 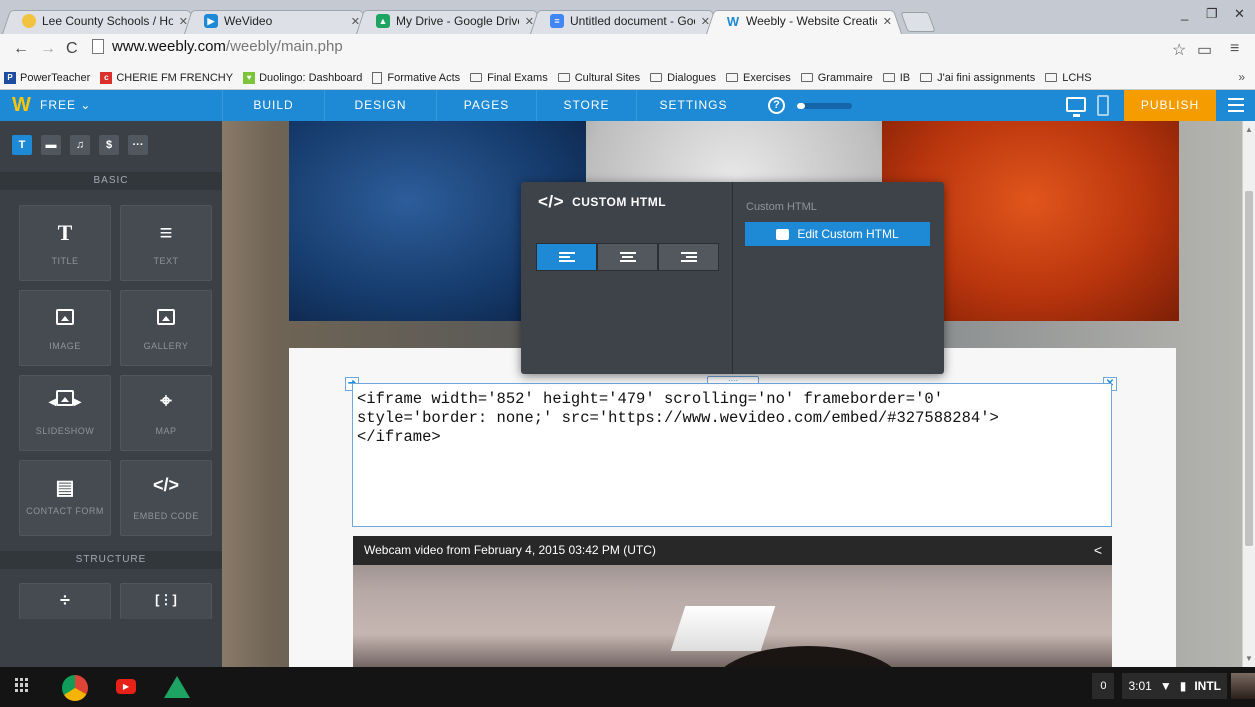 I want to click on popup-divider, so click(x=732, y=278).